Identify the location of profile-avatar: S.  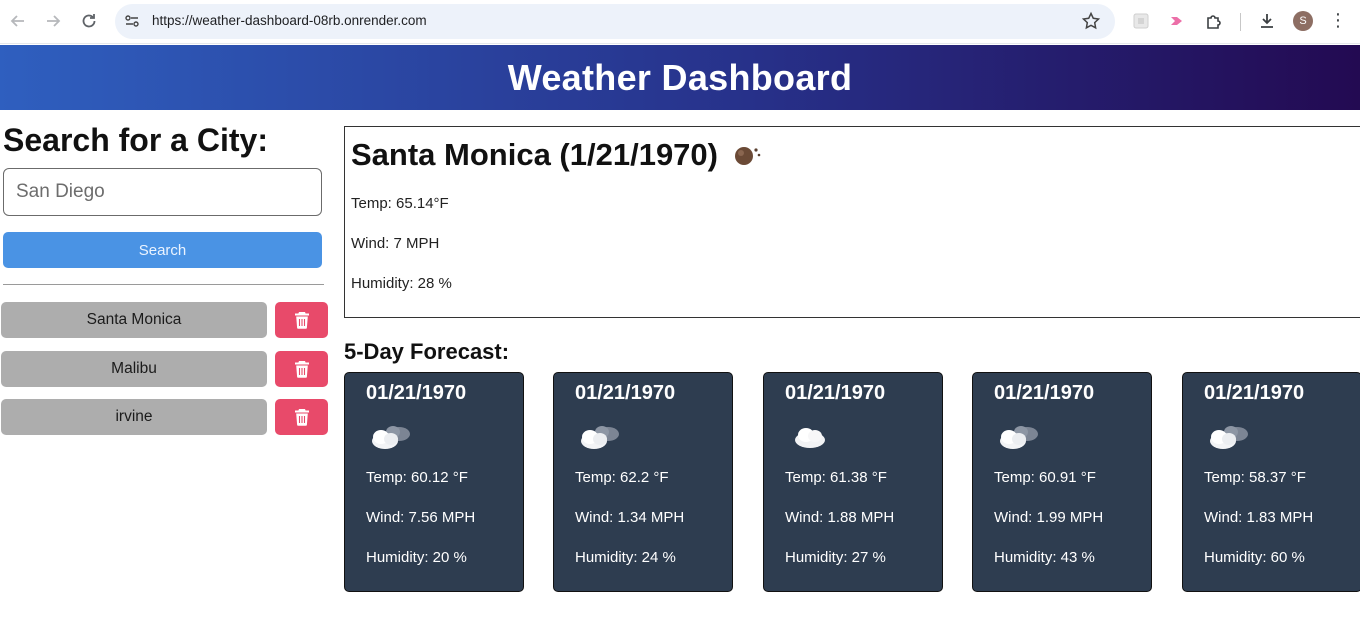
(1303, 21).